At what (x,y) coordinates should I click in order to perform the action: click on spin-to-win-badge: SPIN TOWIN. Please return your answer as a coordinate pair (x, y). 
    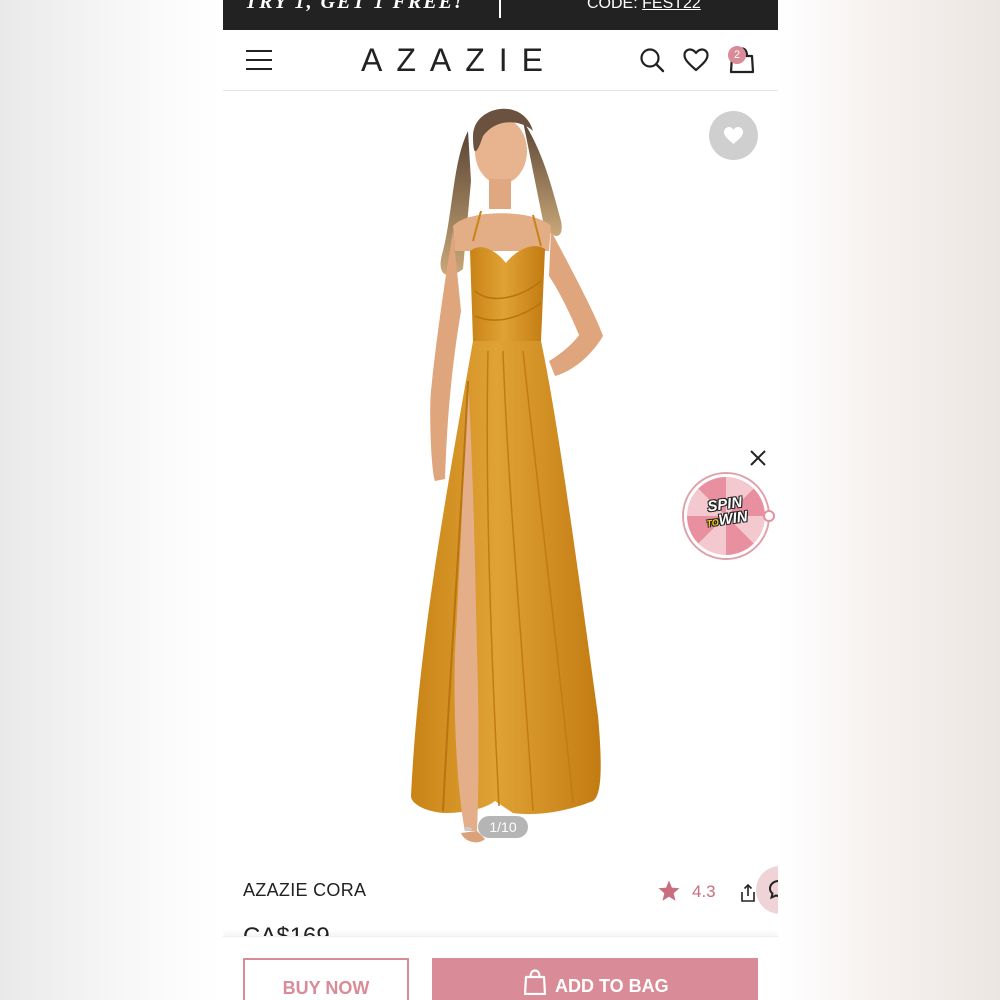
    Looking at the image, I should click on (729, 516).